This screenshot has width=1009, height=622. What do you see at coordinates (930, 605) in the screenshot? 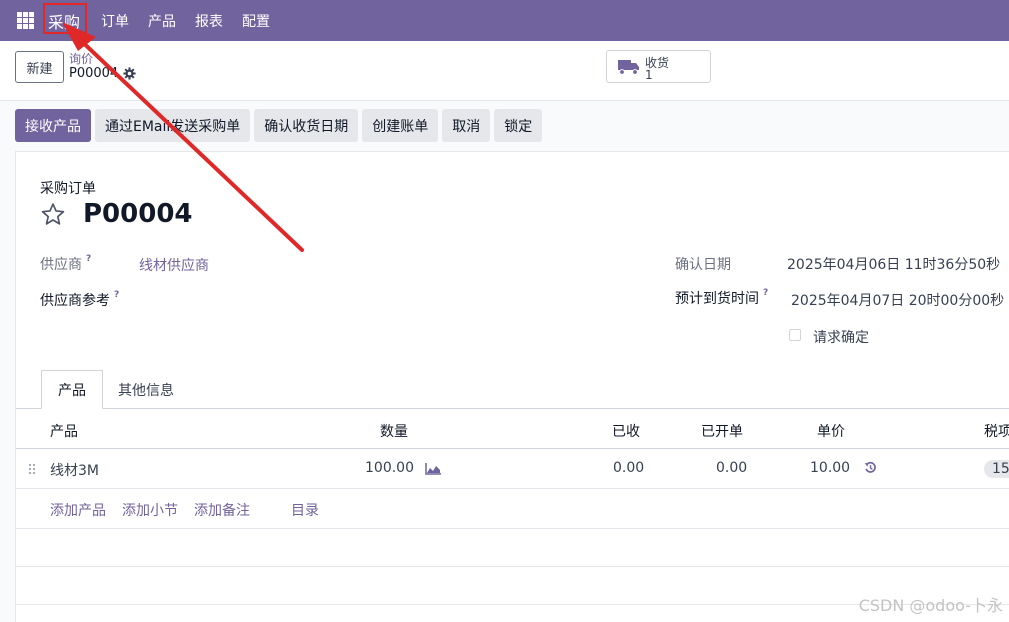
I see `watermark: CSDN @odoo-卜永` at bounding box center [930, 605].